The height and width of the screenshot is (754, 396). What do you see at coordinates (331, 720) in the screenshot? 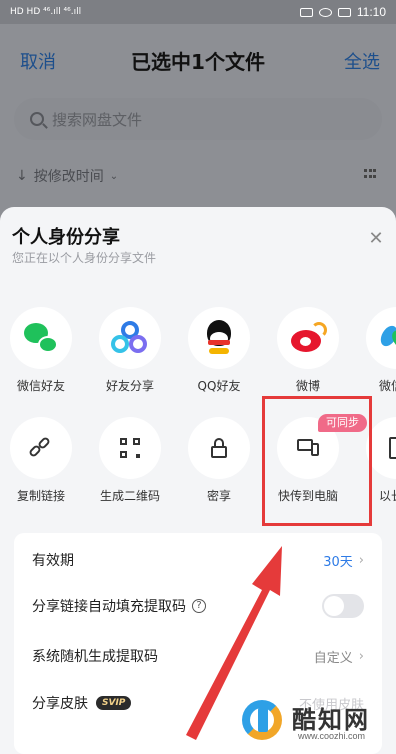
I see `watermark-name: 酷知网` at bounding box center [331, 720].